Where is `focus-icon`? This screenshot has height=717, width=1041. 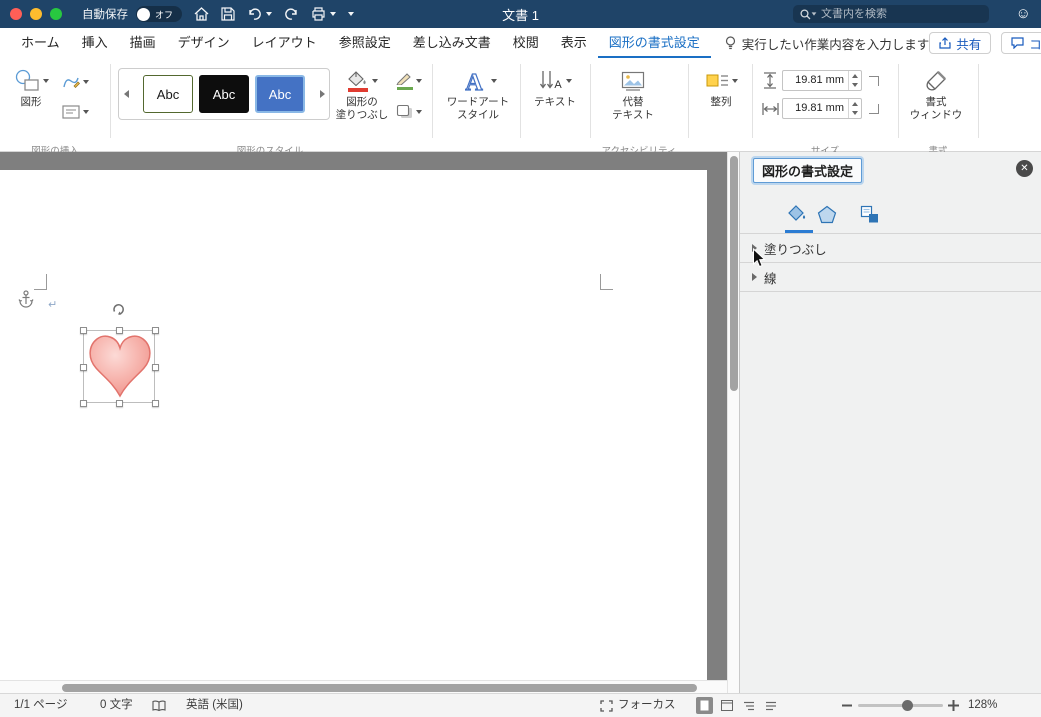 focus-icon is located at coordinates (606, 706).